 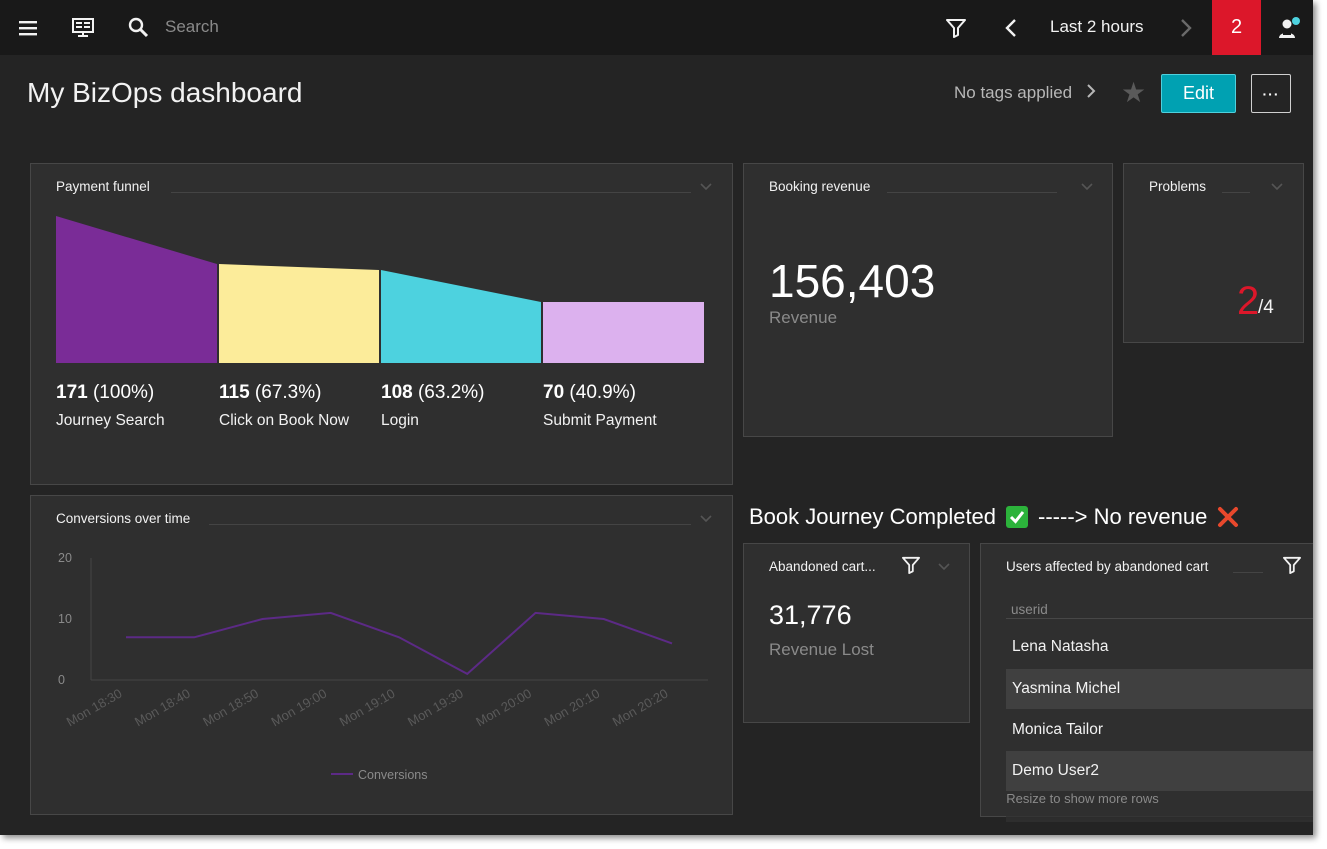 What do you see at coordinates (873, 516) in the screenshot?
I see `headline-left-text: Book Journey Completed` at bounding box center [873, 516].